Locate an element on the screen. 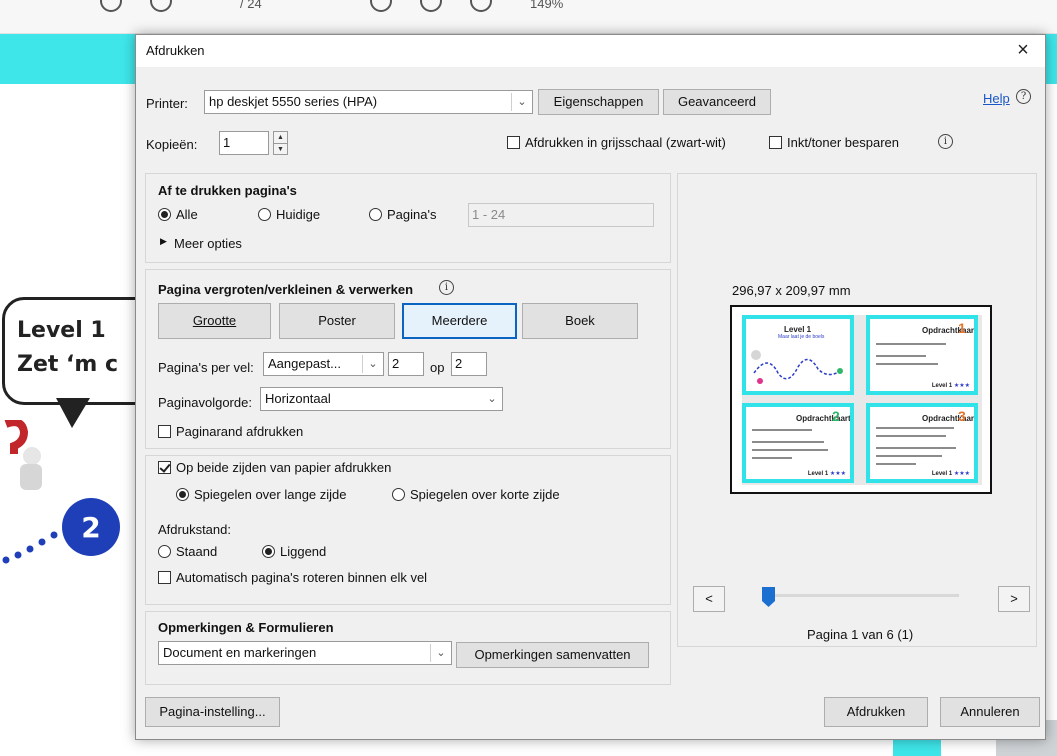 This screenshot has width=1057, height=756. page-indicator: Pagina 1 van 6 (1) is located at coordinates (860, 634).